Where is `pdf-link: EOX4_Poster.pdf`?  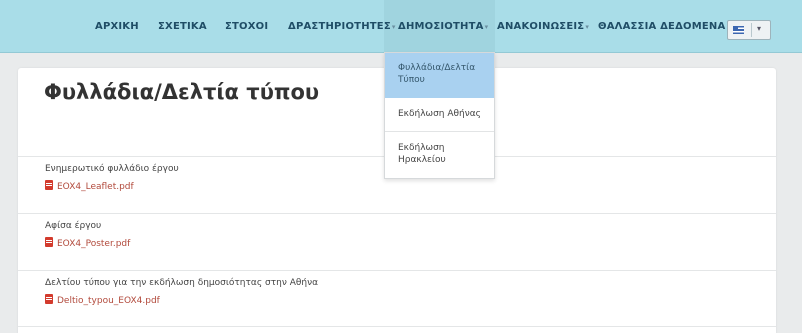 pdf-link: EOX4_Poster.pdf is located at coordinates (87, 243).